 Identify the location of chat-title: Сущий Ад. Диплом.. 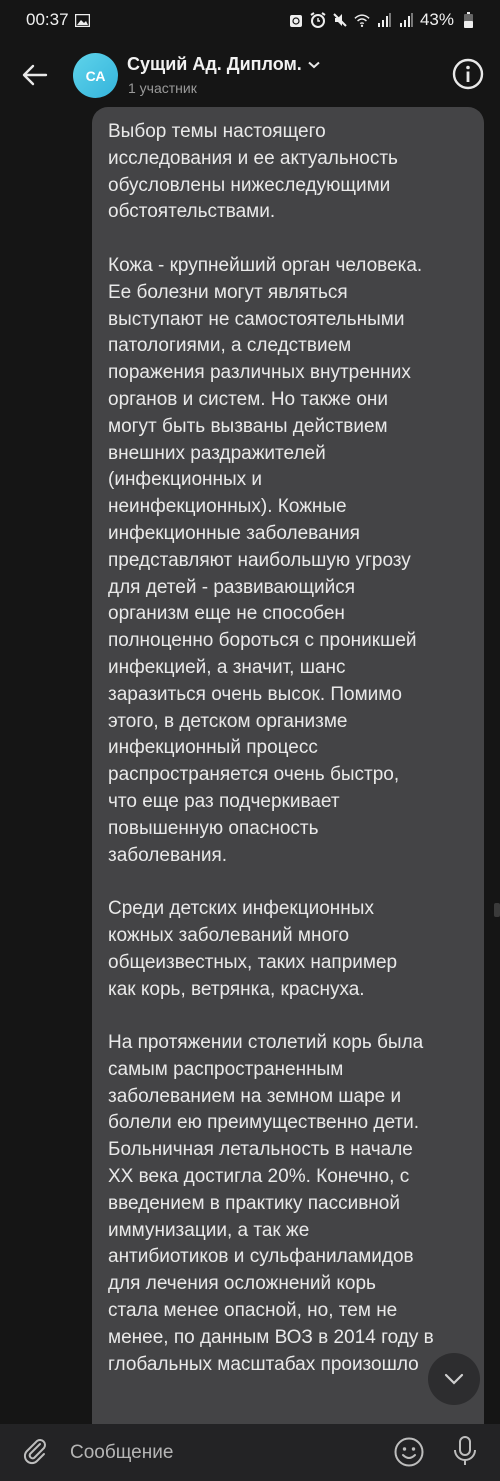
(223, 64).